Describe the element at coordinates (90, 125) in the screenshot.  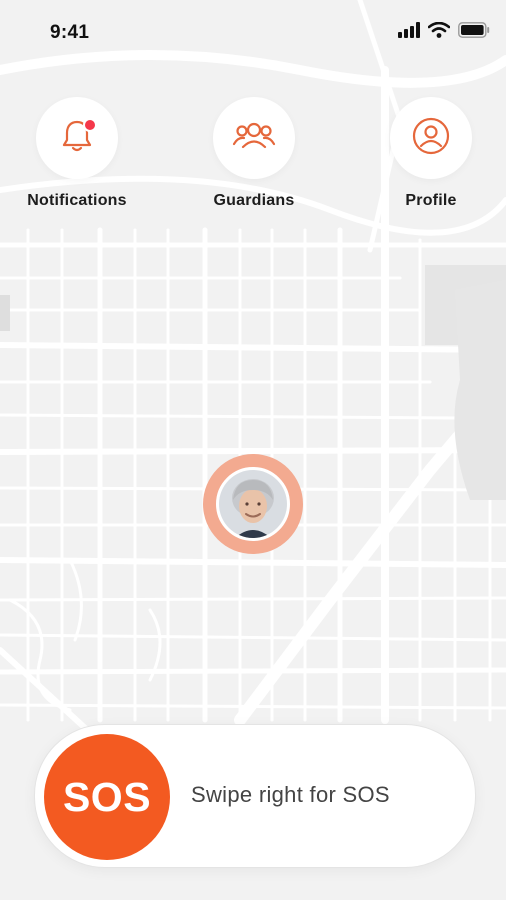
I see `notification-badge` at that location.